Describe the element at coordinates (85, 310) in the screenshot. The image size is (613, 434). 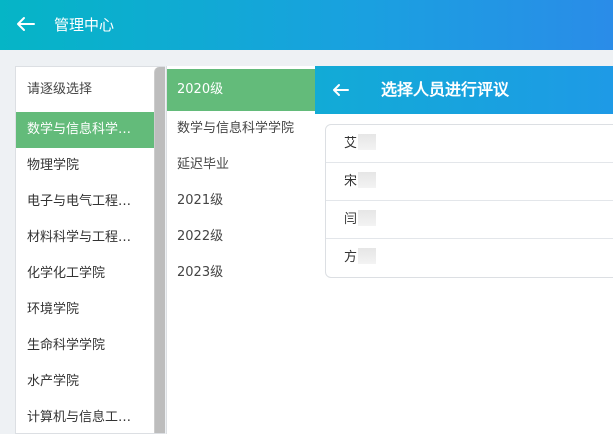
I see `list-item-college: 环境学院` at that location.